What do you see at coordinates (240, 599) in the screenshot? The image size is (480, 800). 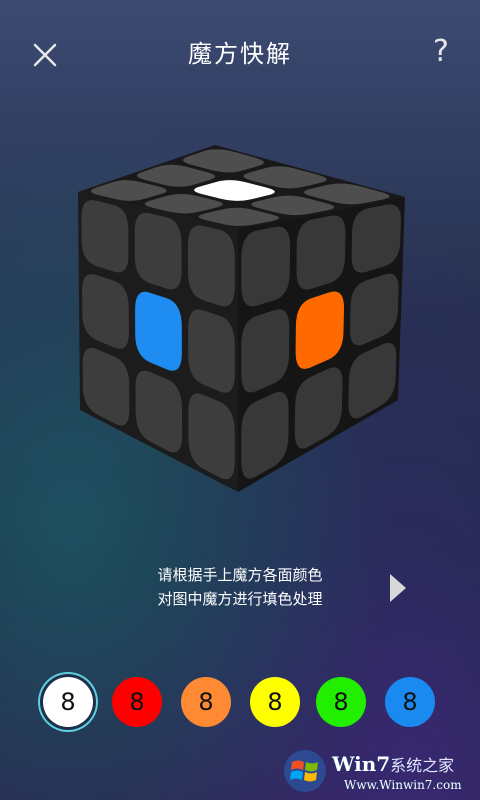 I see `instruction-line-2: 对图中魔方进行填色处理` at bounding box center [240, 599].